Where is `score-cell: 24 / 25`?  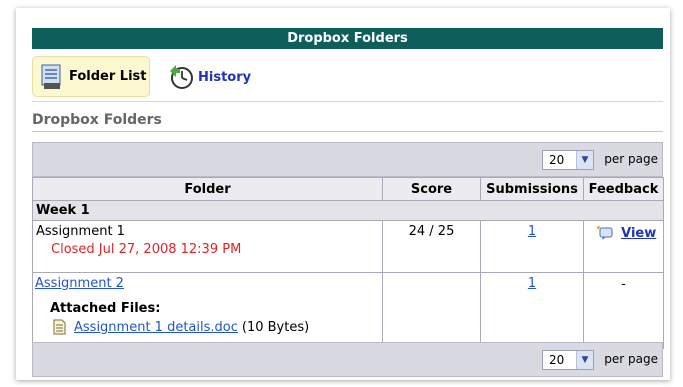
score-cell: 24 / 25 is located at coordinates (431, 246).